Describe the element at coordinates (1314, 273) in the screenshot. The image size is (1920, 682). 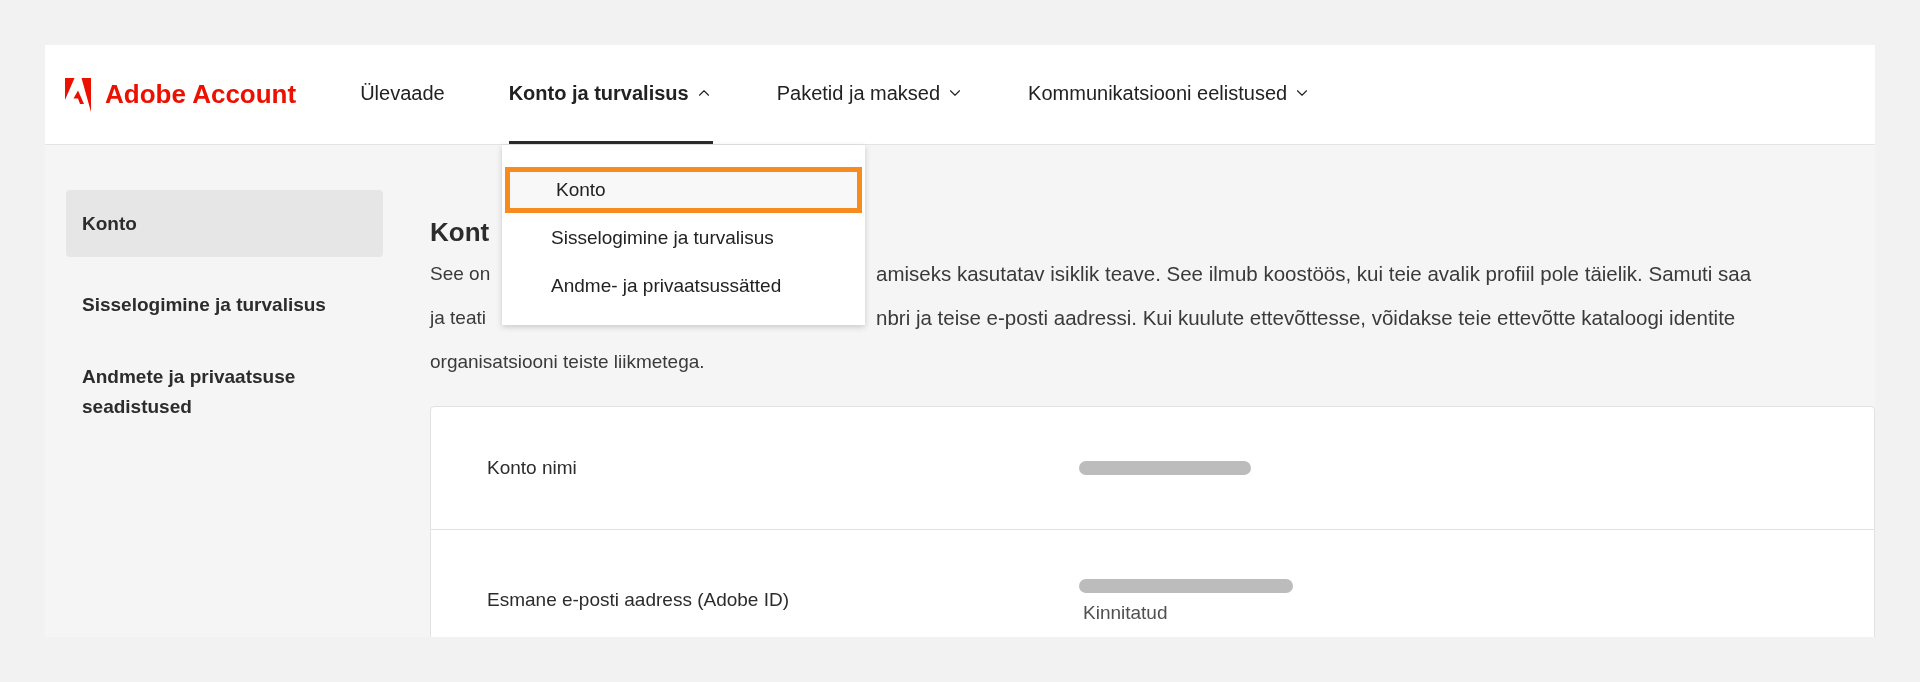
I see `description-text: amiseks kasutatav isiklik teave. See ilmub koostöös, kui teie avalik profiil pole täielik. Samuti saa` at that location.